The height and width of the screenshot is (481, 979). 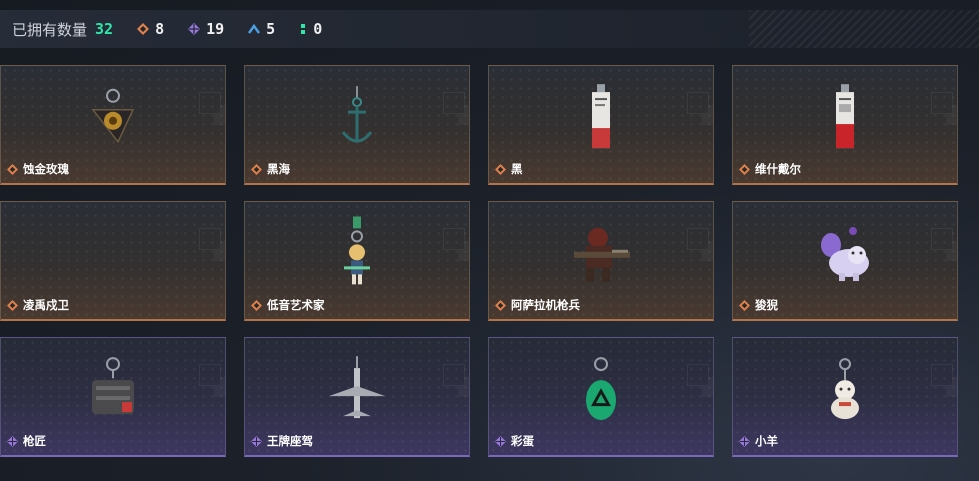 I want to click on blue-chevron-icon, so click(x=254, y=28).